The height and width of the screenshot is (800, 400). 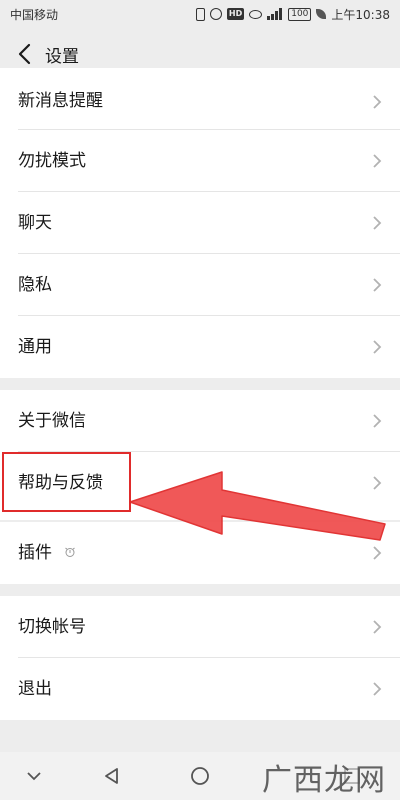 I want to click on settings-row-about-wechat: 关于微信, so click(x=200, y=421).